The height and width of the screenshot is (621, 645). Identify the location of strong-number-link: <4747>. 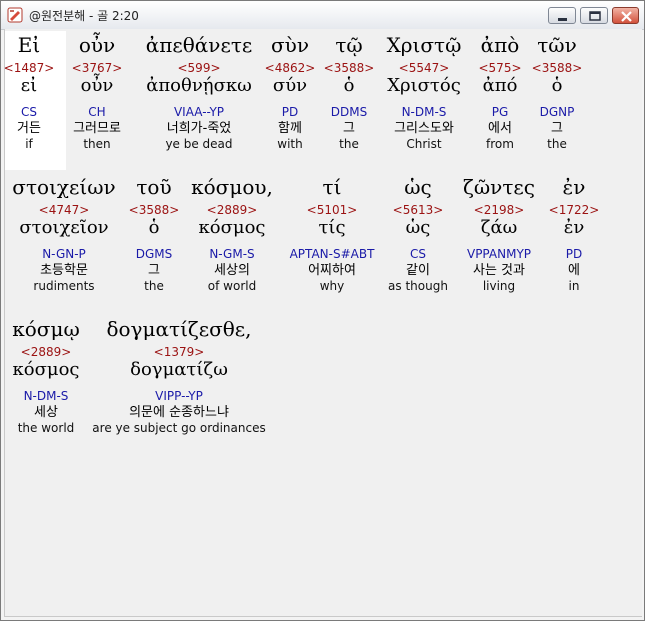
(63, 210).